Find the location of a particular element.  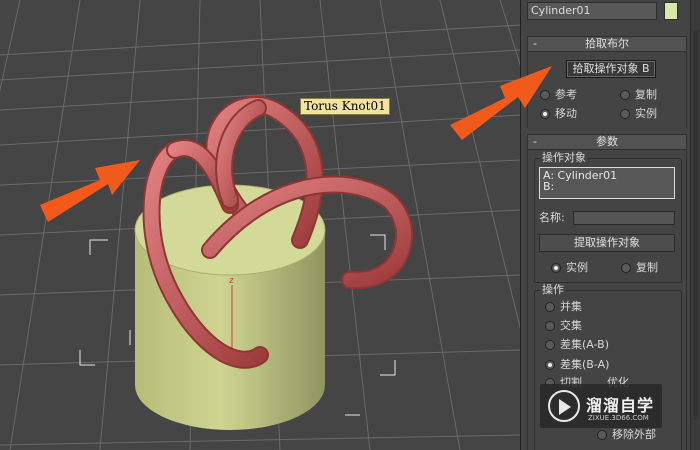

axis-z-label: z is located at coordinates (231, 281).